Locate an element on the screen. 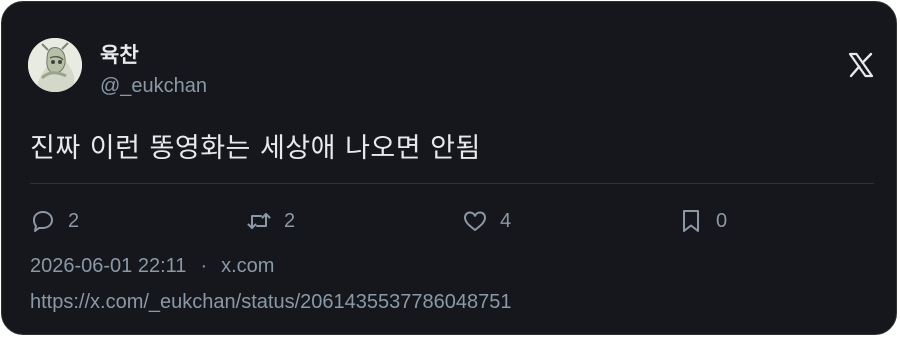 The height and width of the screenshot is (338, 900). display-name: 육찬 is located at coordinates (119, 54).